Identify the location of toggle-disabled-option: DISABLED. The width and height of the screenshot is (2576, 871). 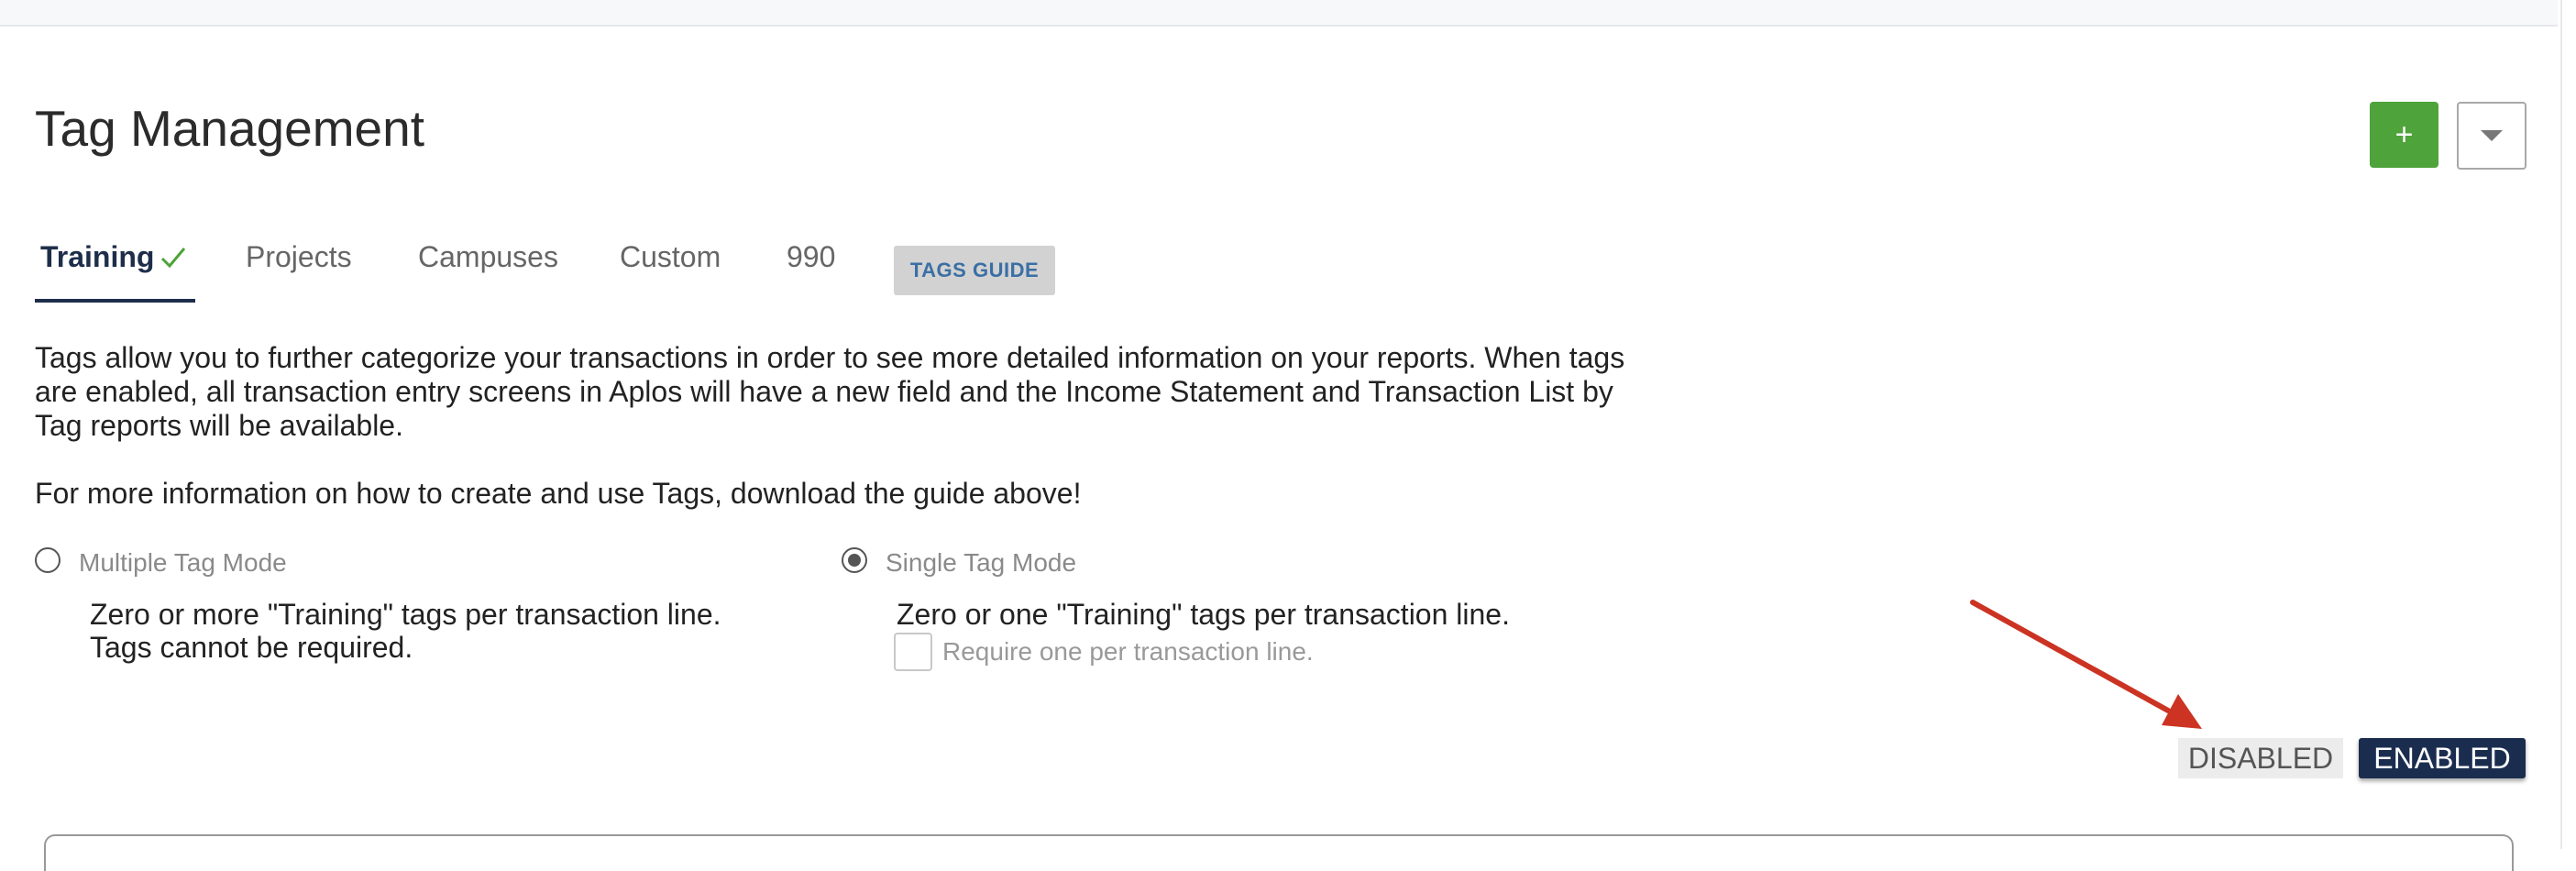
(2261, 758).